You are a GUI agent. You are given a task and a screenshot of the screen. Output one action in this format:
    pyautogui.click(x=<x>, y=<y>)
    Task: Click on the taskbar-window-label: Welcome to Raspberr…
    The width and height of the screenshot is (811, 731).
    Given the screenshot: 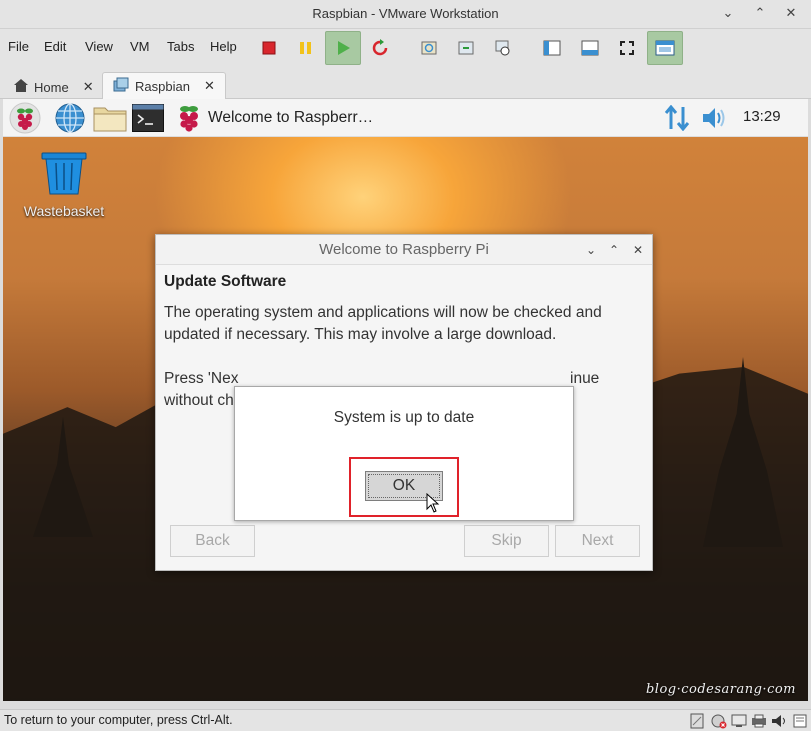 What is the action you would take?
    pyautogui.click(x=291, y=117)
    